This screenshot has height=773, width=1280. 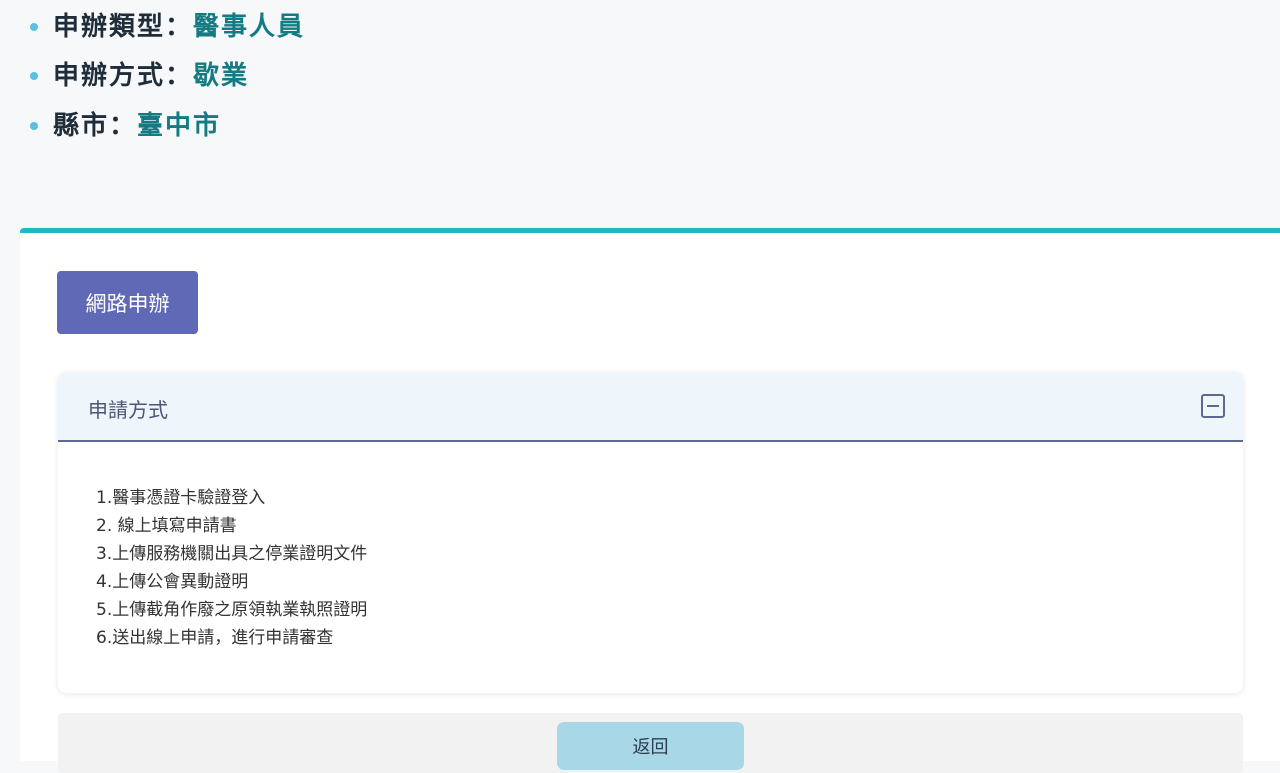 What do you see at coordinates (181, 498) in the screenshot?
I see `step-item: 1.醫事憑證卡驗證登入` at bounding box center [181, 498].